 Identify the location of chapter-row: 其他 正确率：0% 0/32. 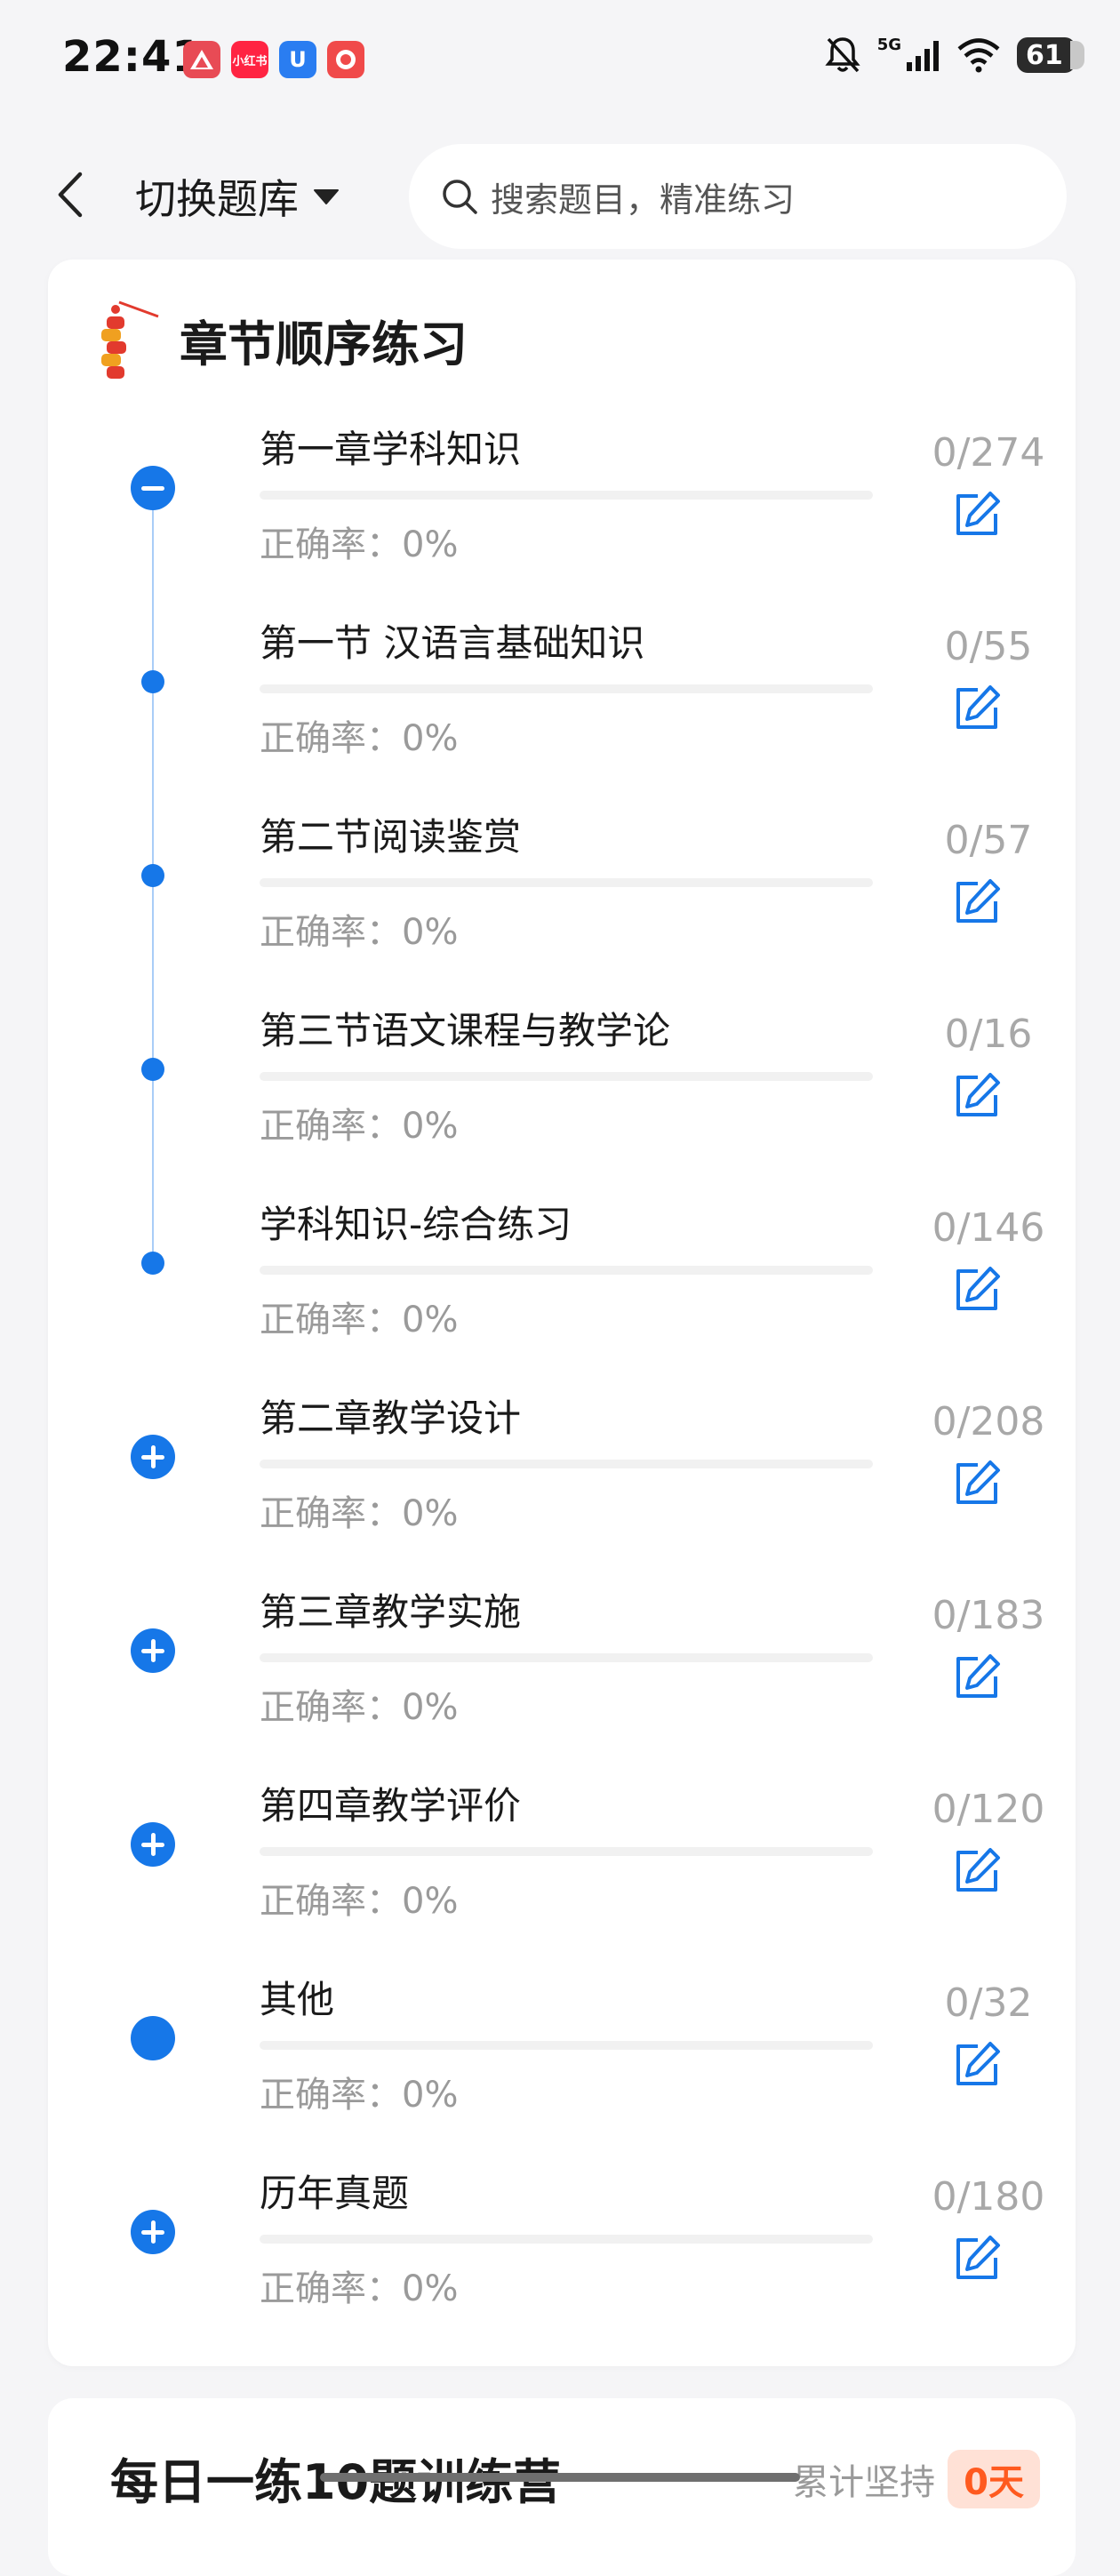
(562, 2067).